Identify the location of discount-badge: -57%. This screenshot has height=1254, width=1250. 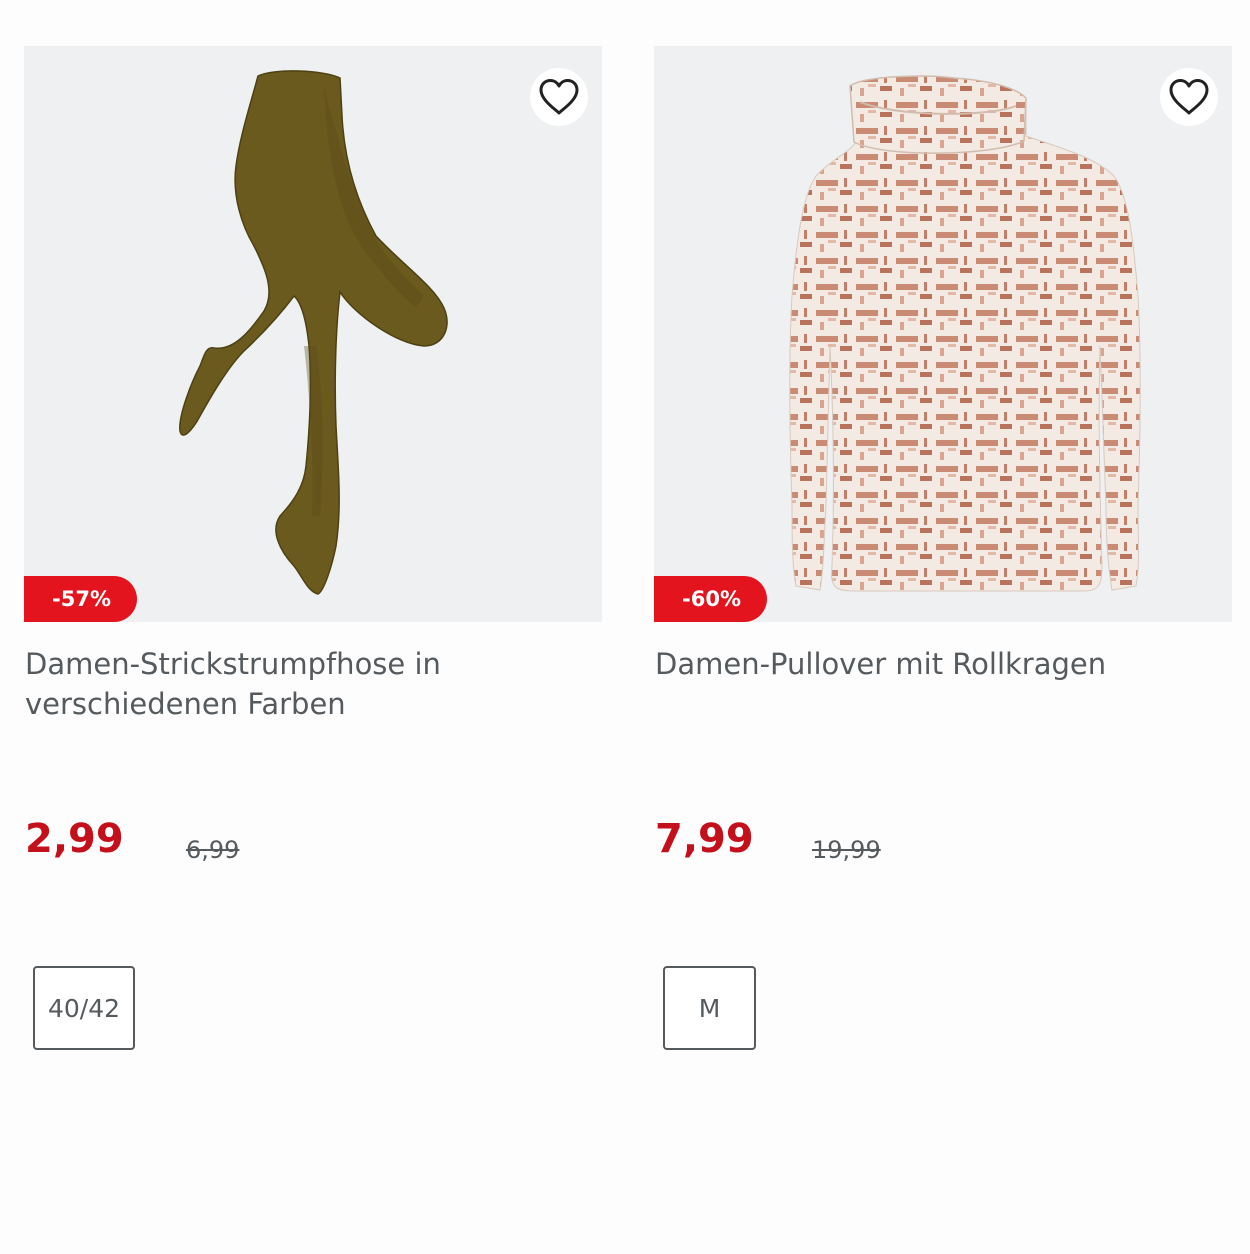
(80, 599).